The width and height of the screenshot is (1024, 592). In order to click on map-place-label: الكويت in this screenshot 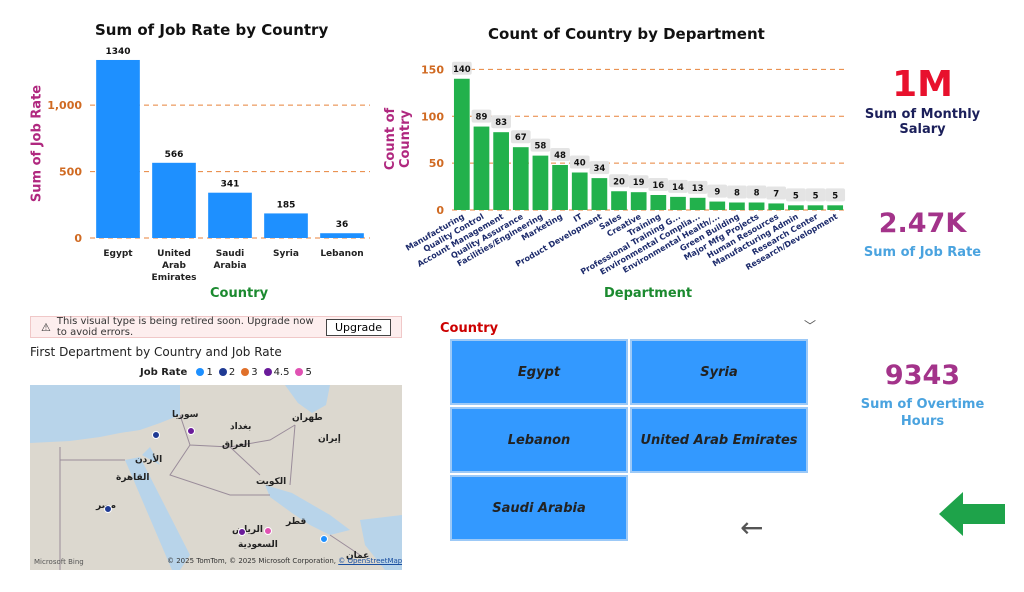, I will do `click(271, 482)`.